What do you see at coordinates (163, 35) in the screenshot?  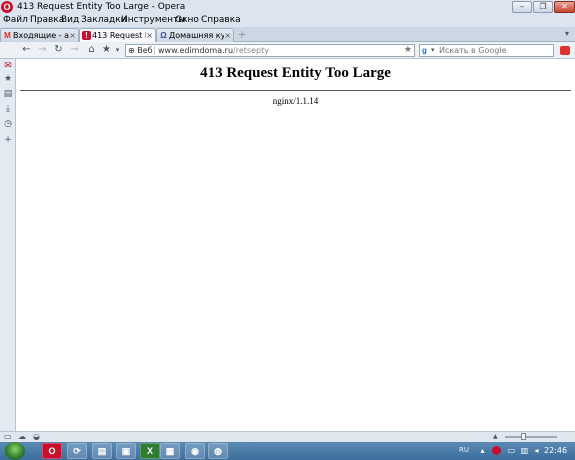 I see `chef-icon: Ω` at bounding box center [163, 35].